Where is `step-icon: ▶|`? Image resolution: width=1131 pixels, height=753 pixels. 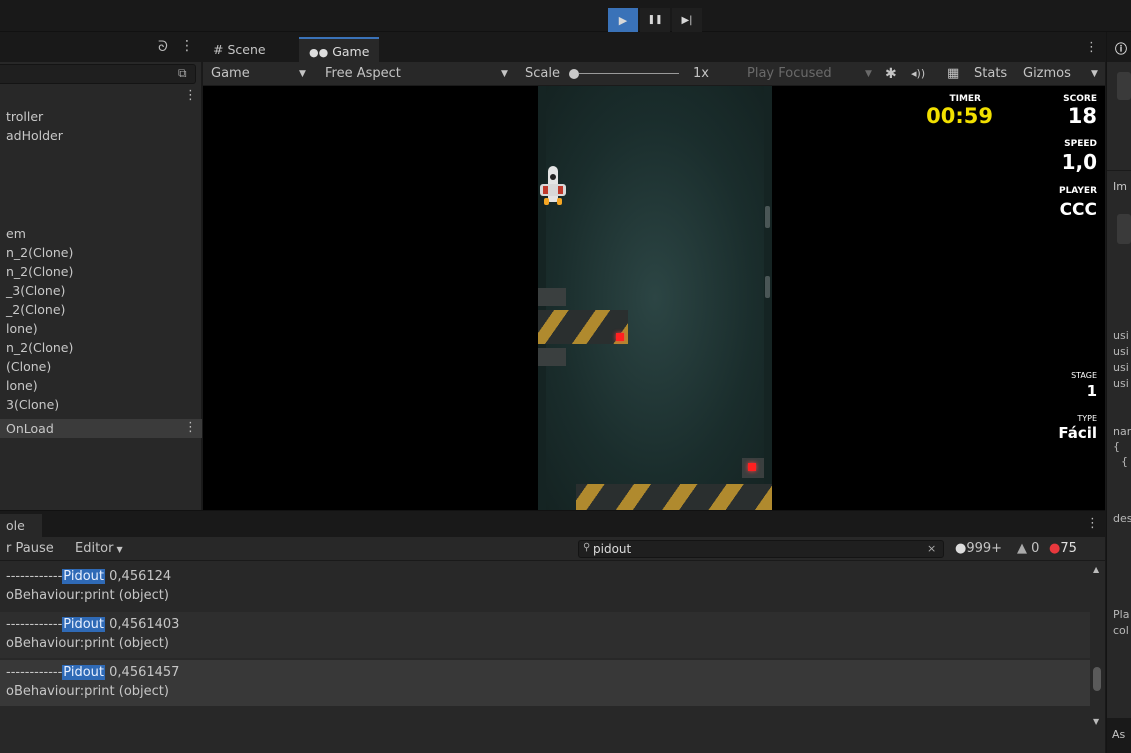
step-icon: ▶| is located at coordinates (687, 20).